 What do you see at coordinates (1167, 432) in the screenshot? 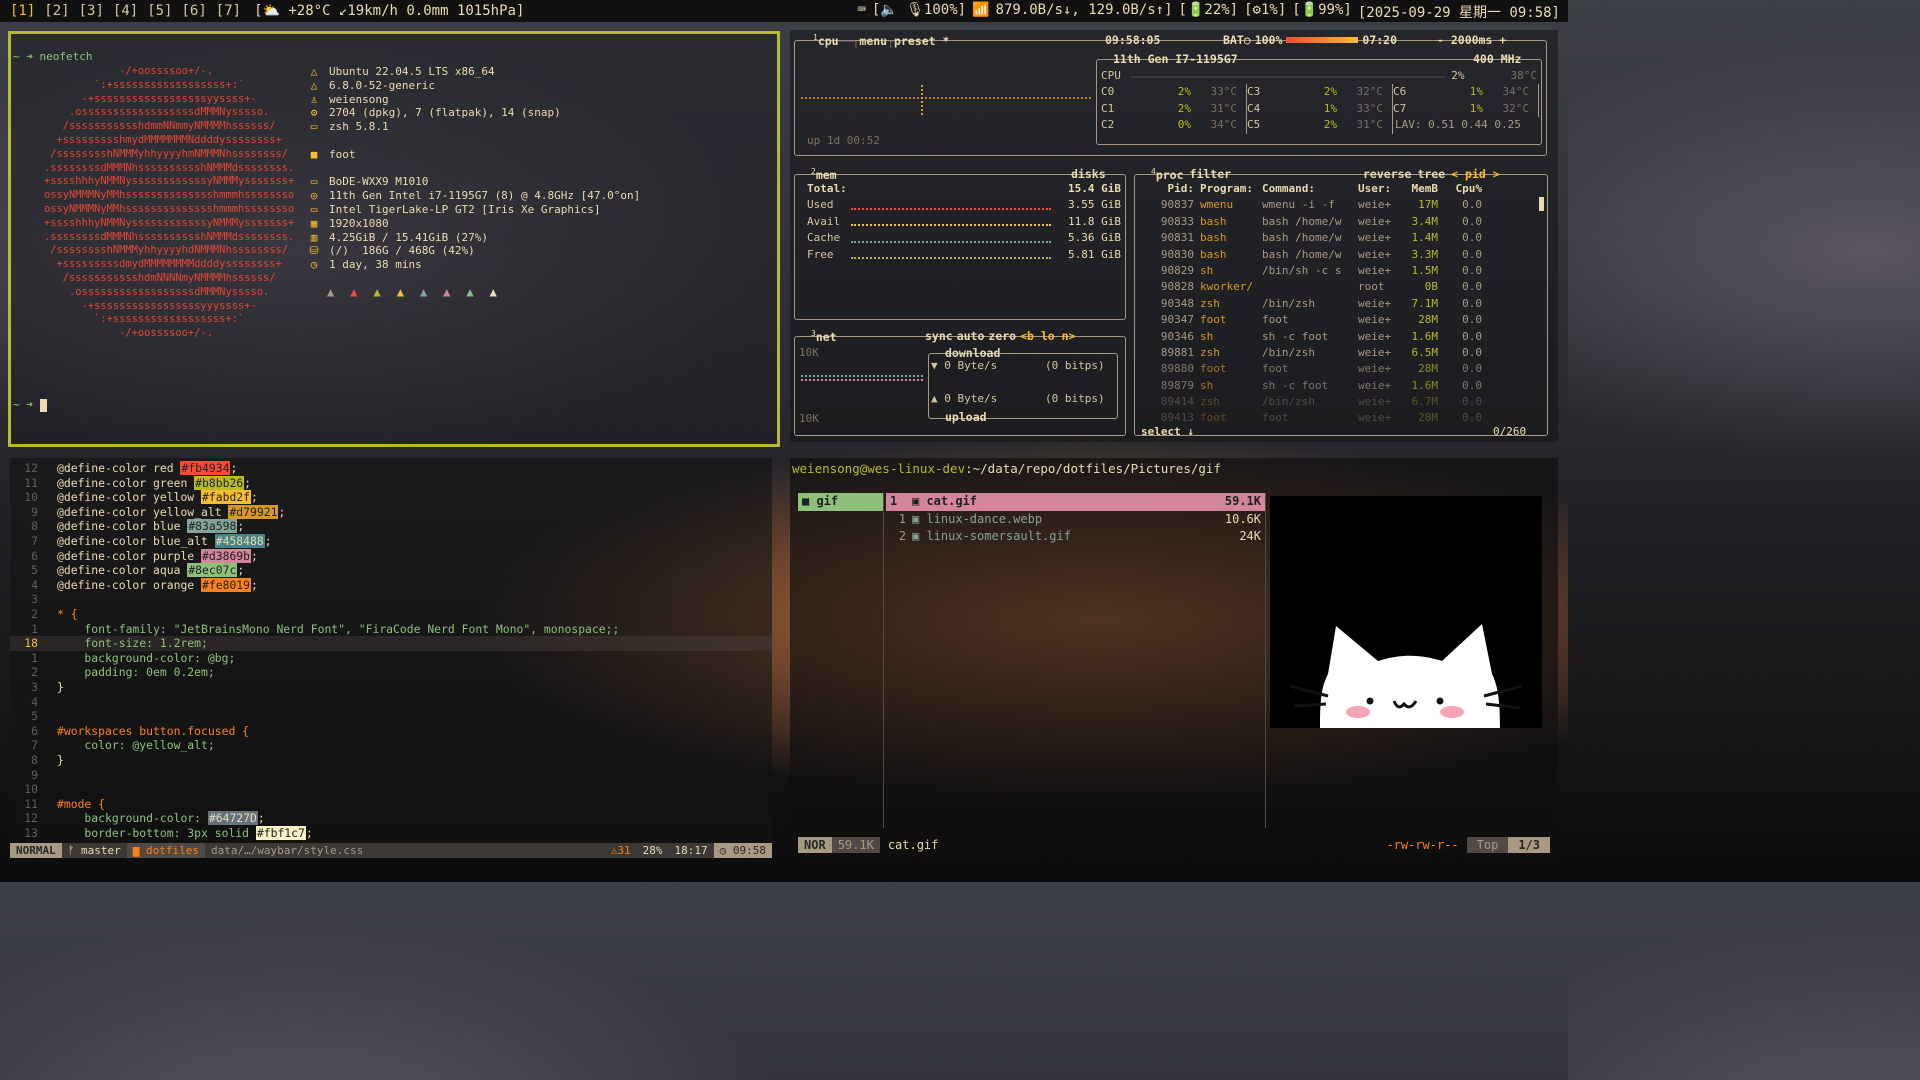
I see `proc-select-label: select ↓` at bounding box center [1167, 432].